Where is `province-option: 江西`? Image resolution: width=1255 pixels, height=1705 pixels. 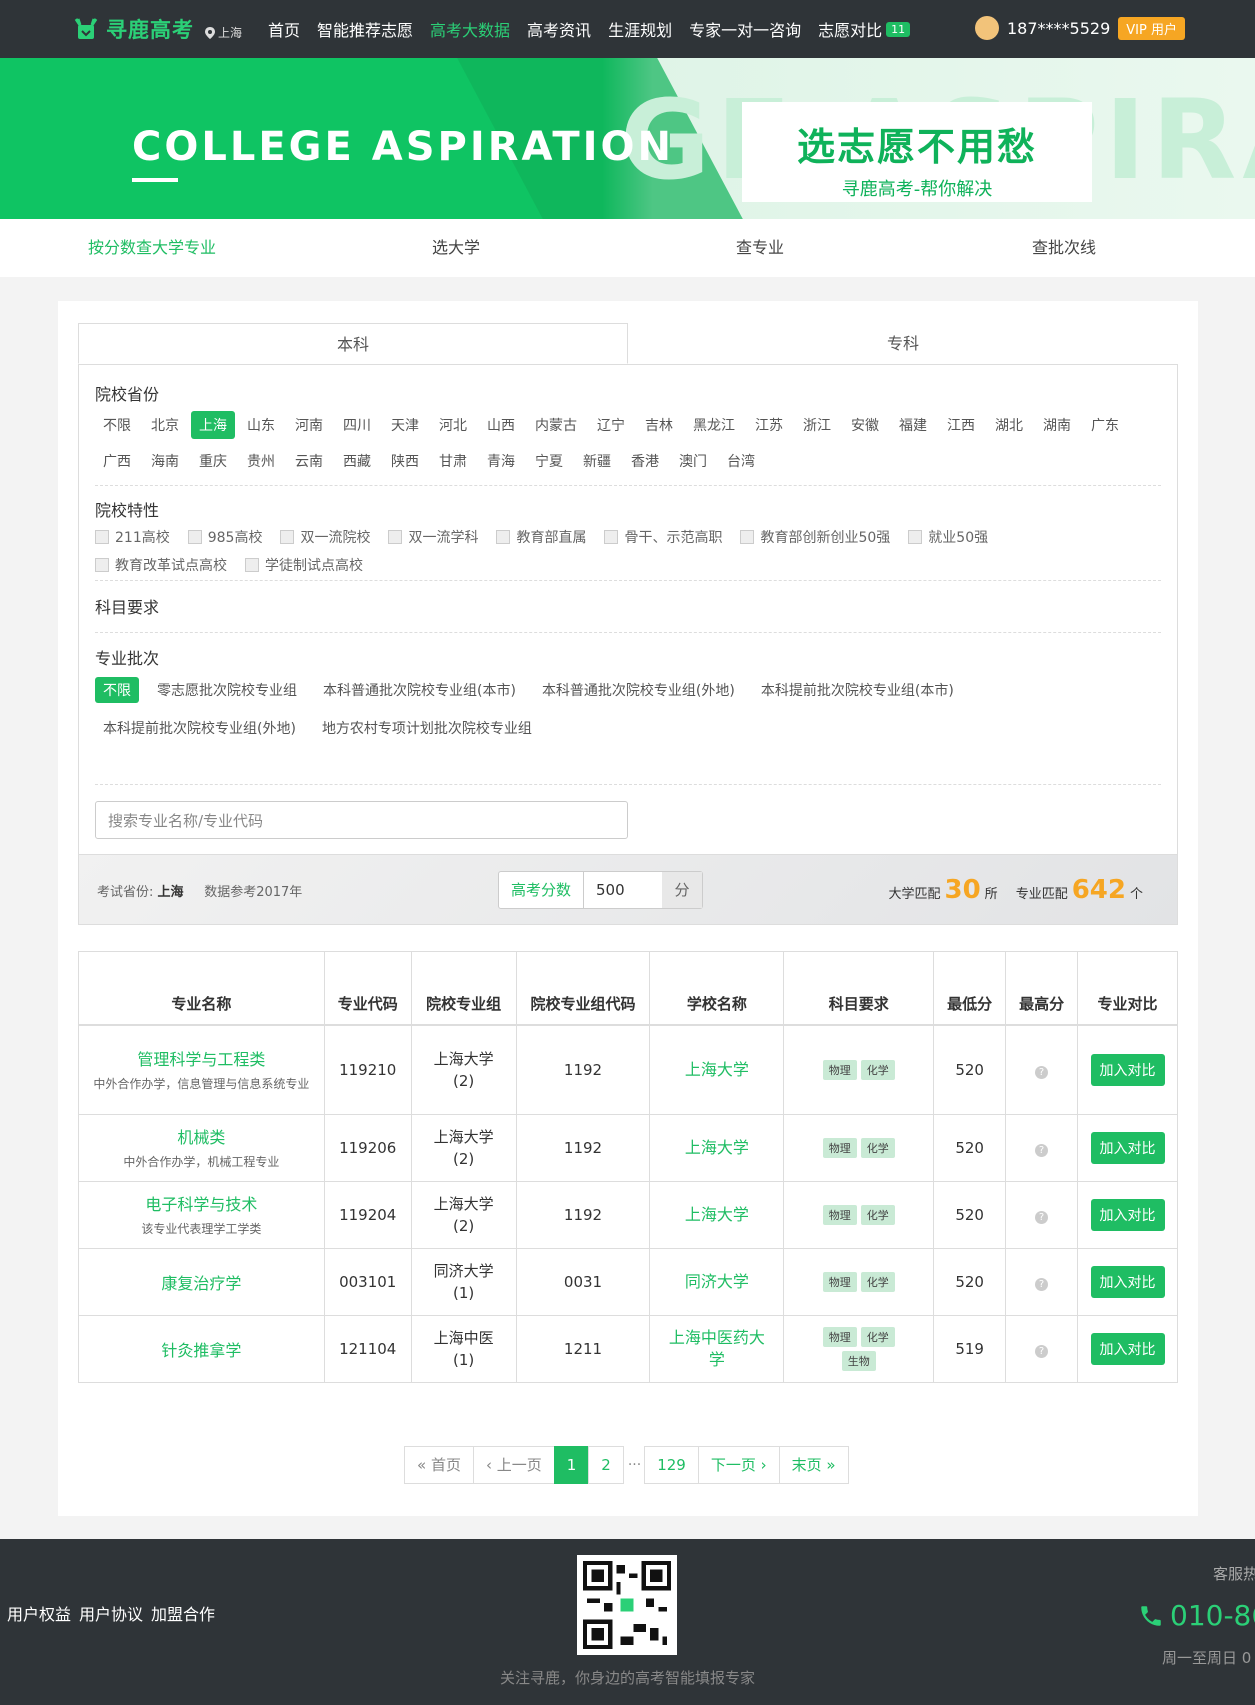
province-option: 江西 is located at coordinates (961, 425).